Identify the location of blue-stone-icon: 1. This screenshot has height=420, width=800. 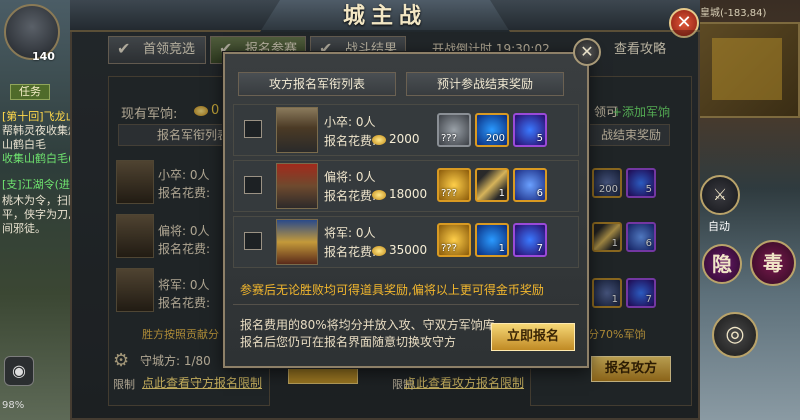
(492, 240).